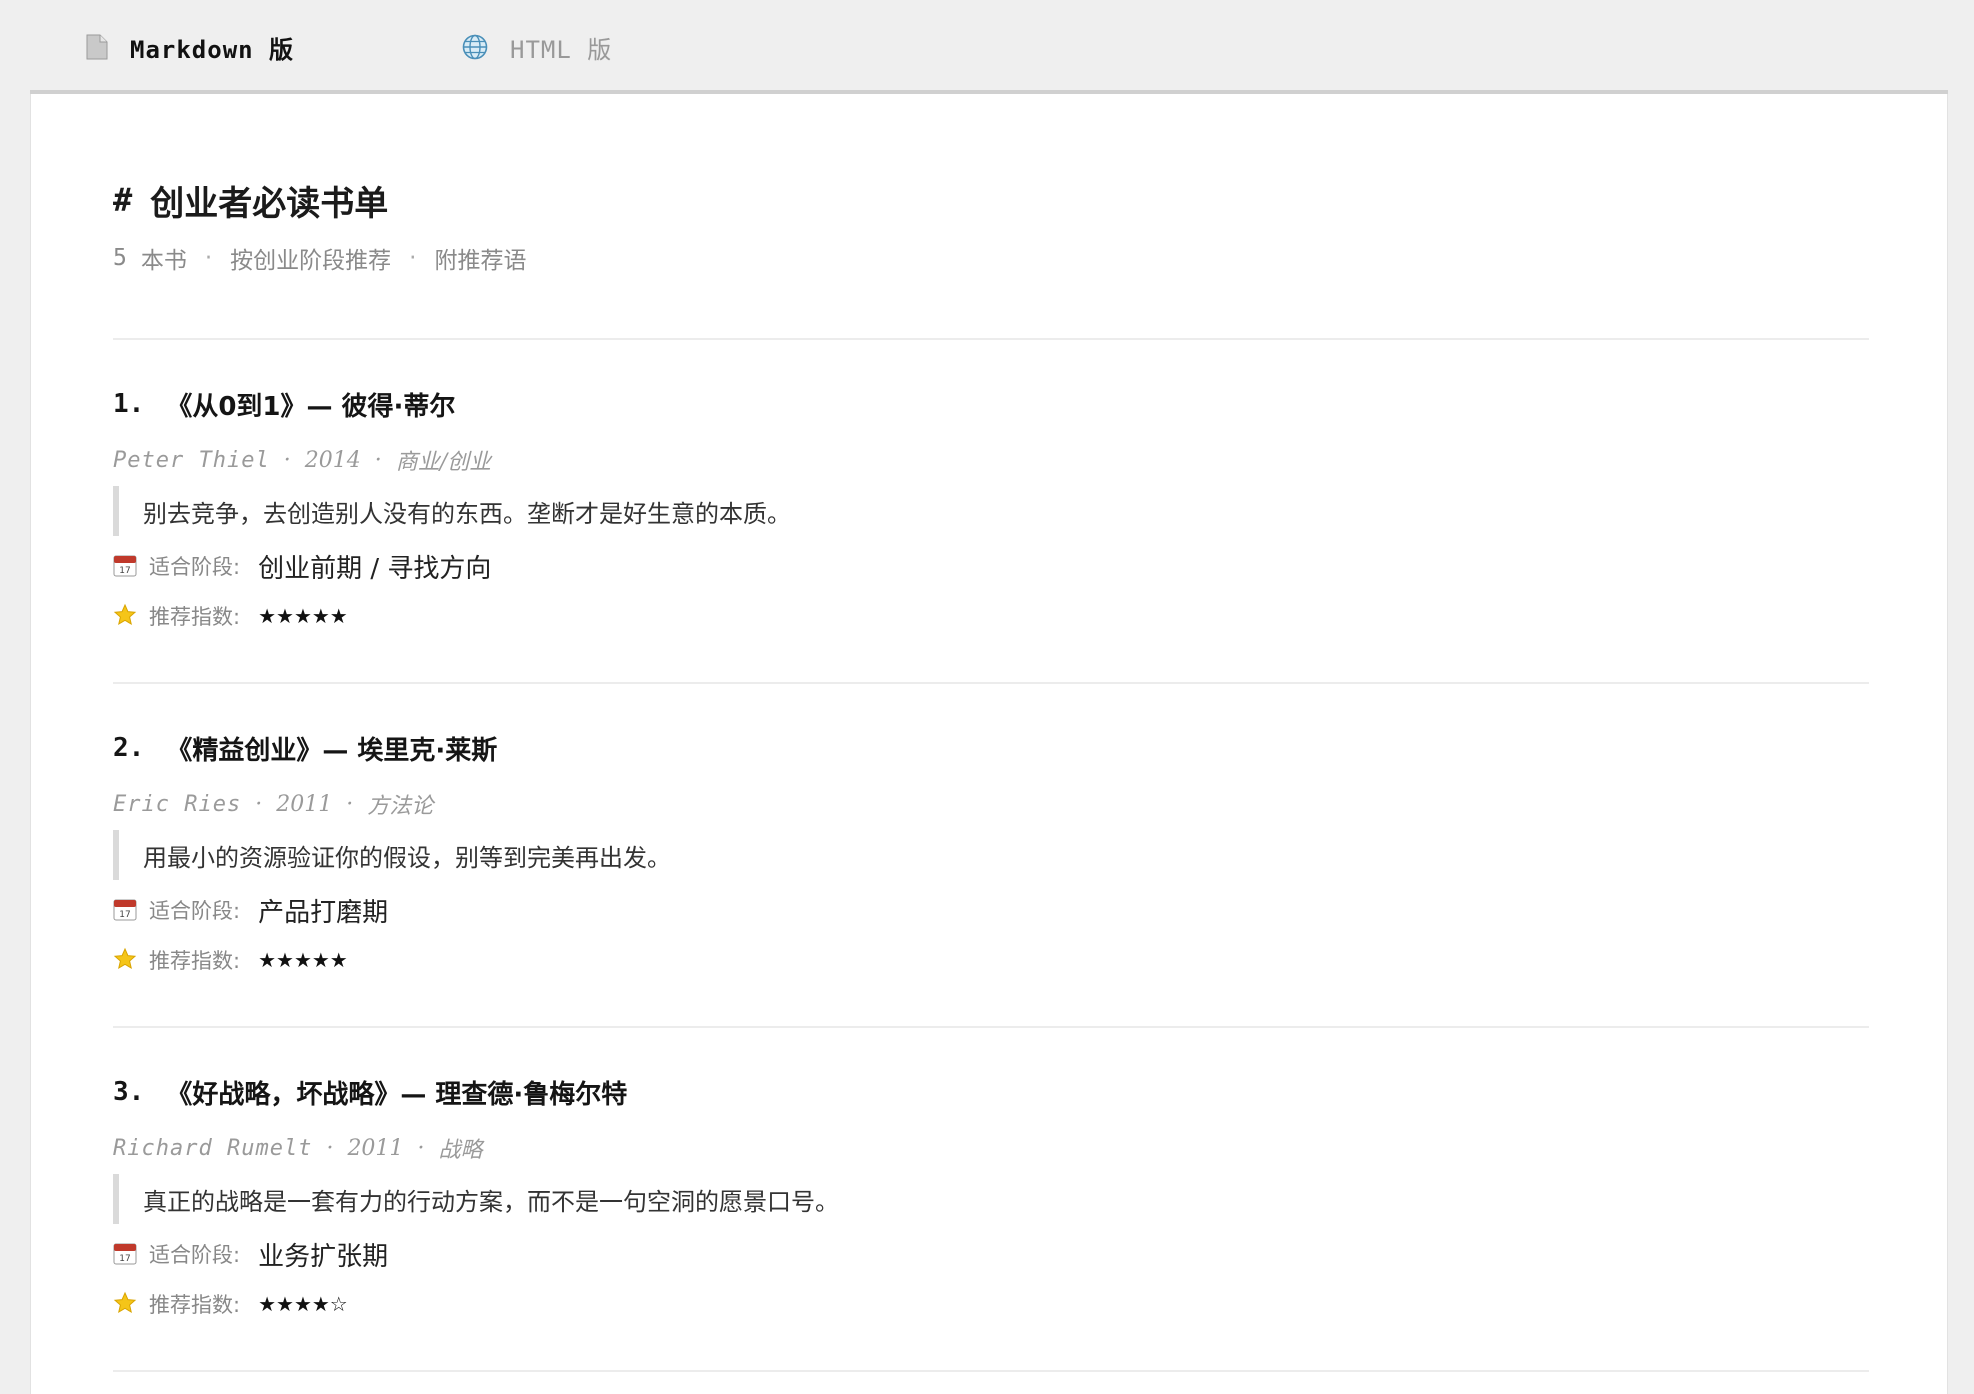 This screenshot has width=1974, height=1394. What do you see at coordinates (991, 258) in the screenshot?
I see `doc-meta: 5 本书 · 按创业阶段推荐 · 附推荐语` at bounding box center [991, 258].